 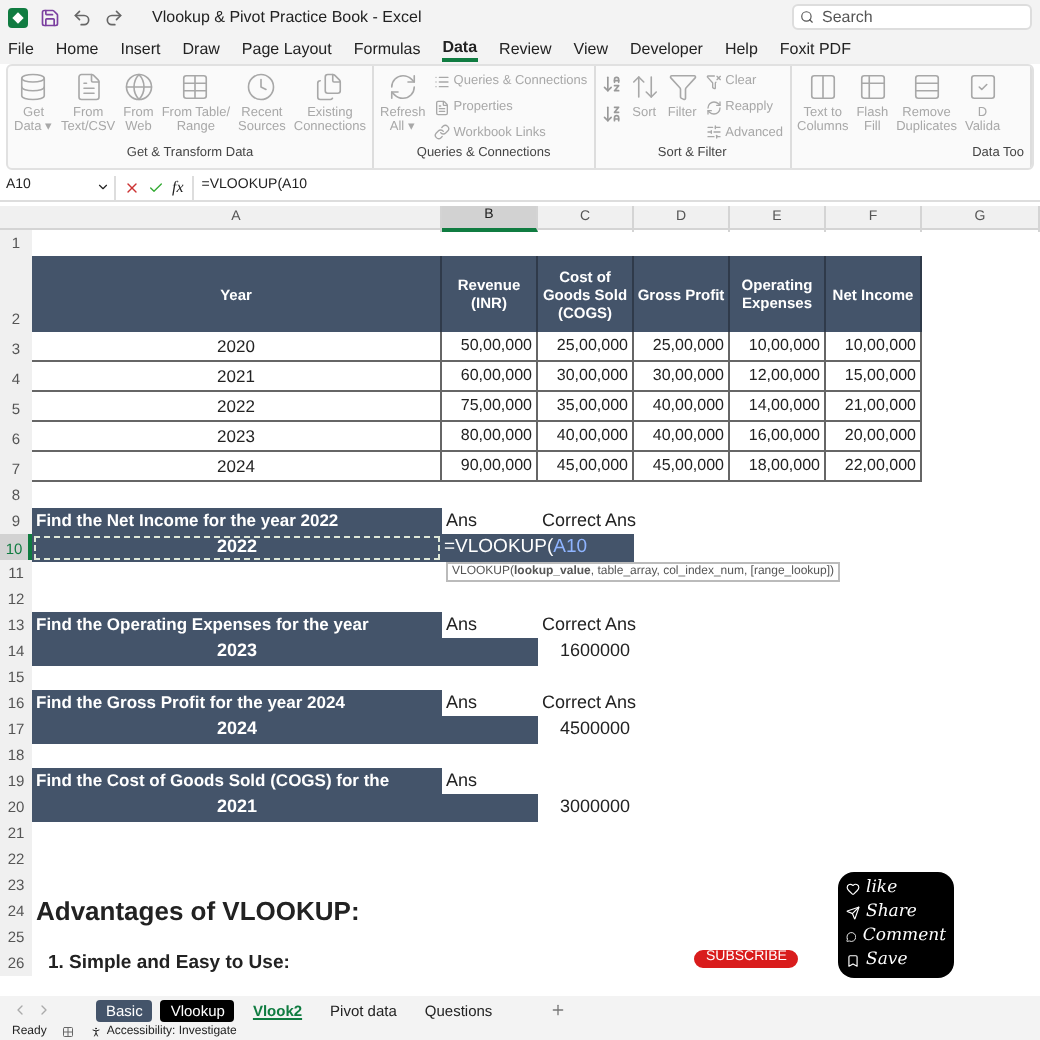 What do you see at coordinates (904, 937) in the screenshot?
I see `action-label: Comment` at bounding box center [904, 937].